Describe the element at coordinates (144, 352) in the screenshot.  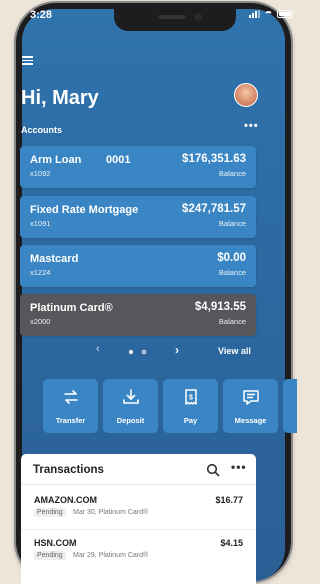
I see `page-dot` at that location.